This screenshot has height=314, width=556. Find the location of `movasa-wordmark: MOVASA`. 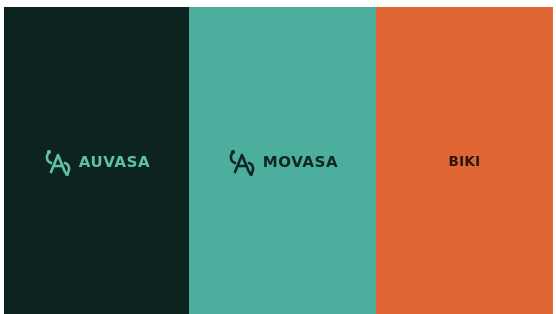

movasa-wordmark: MOVASA is located at coordinates (300, 162).